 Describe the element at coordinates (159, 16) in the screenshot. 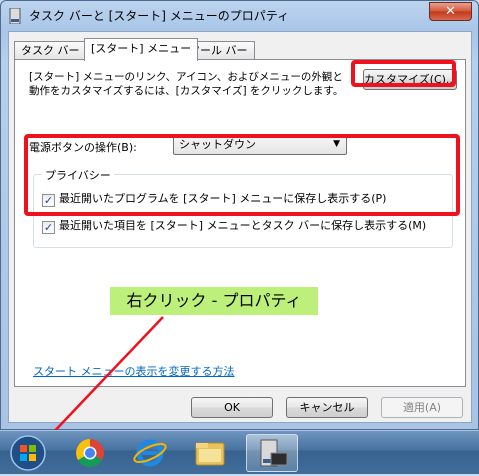

I see `window-title: タスク バーと [スタート] メニューのプロパティ` at that location.